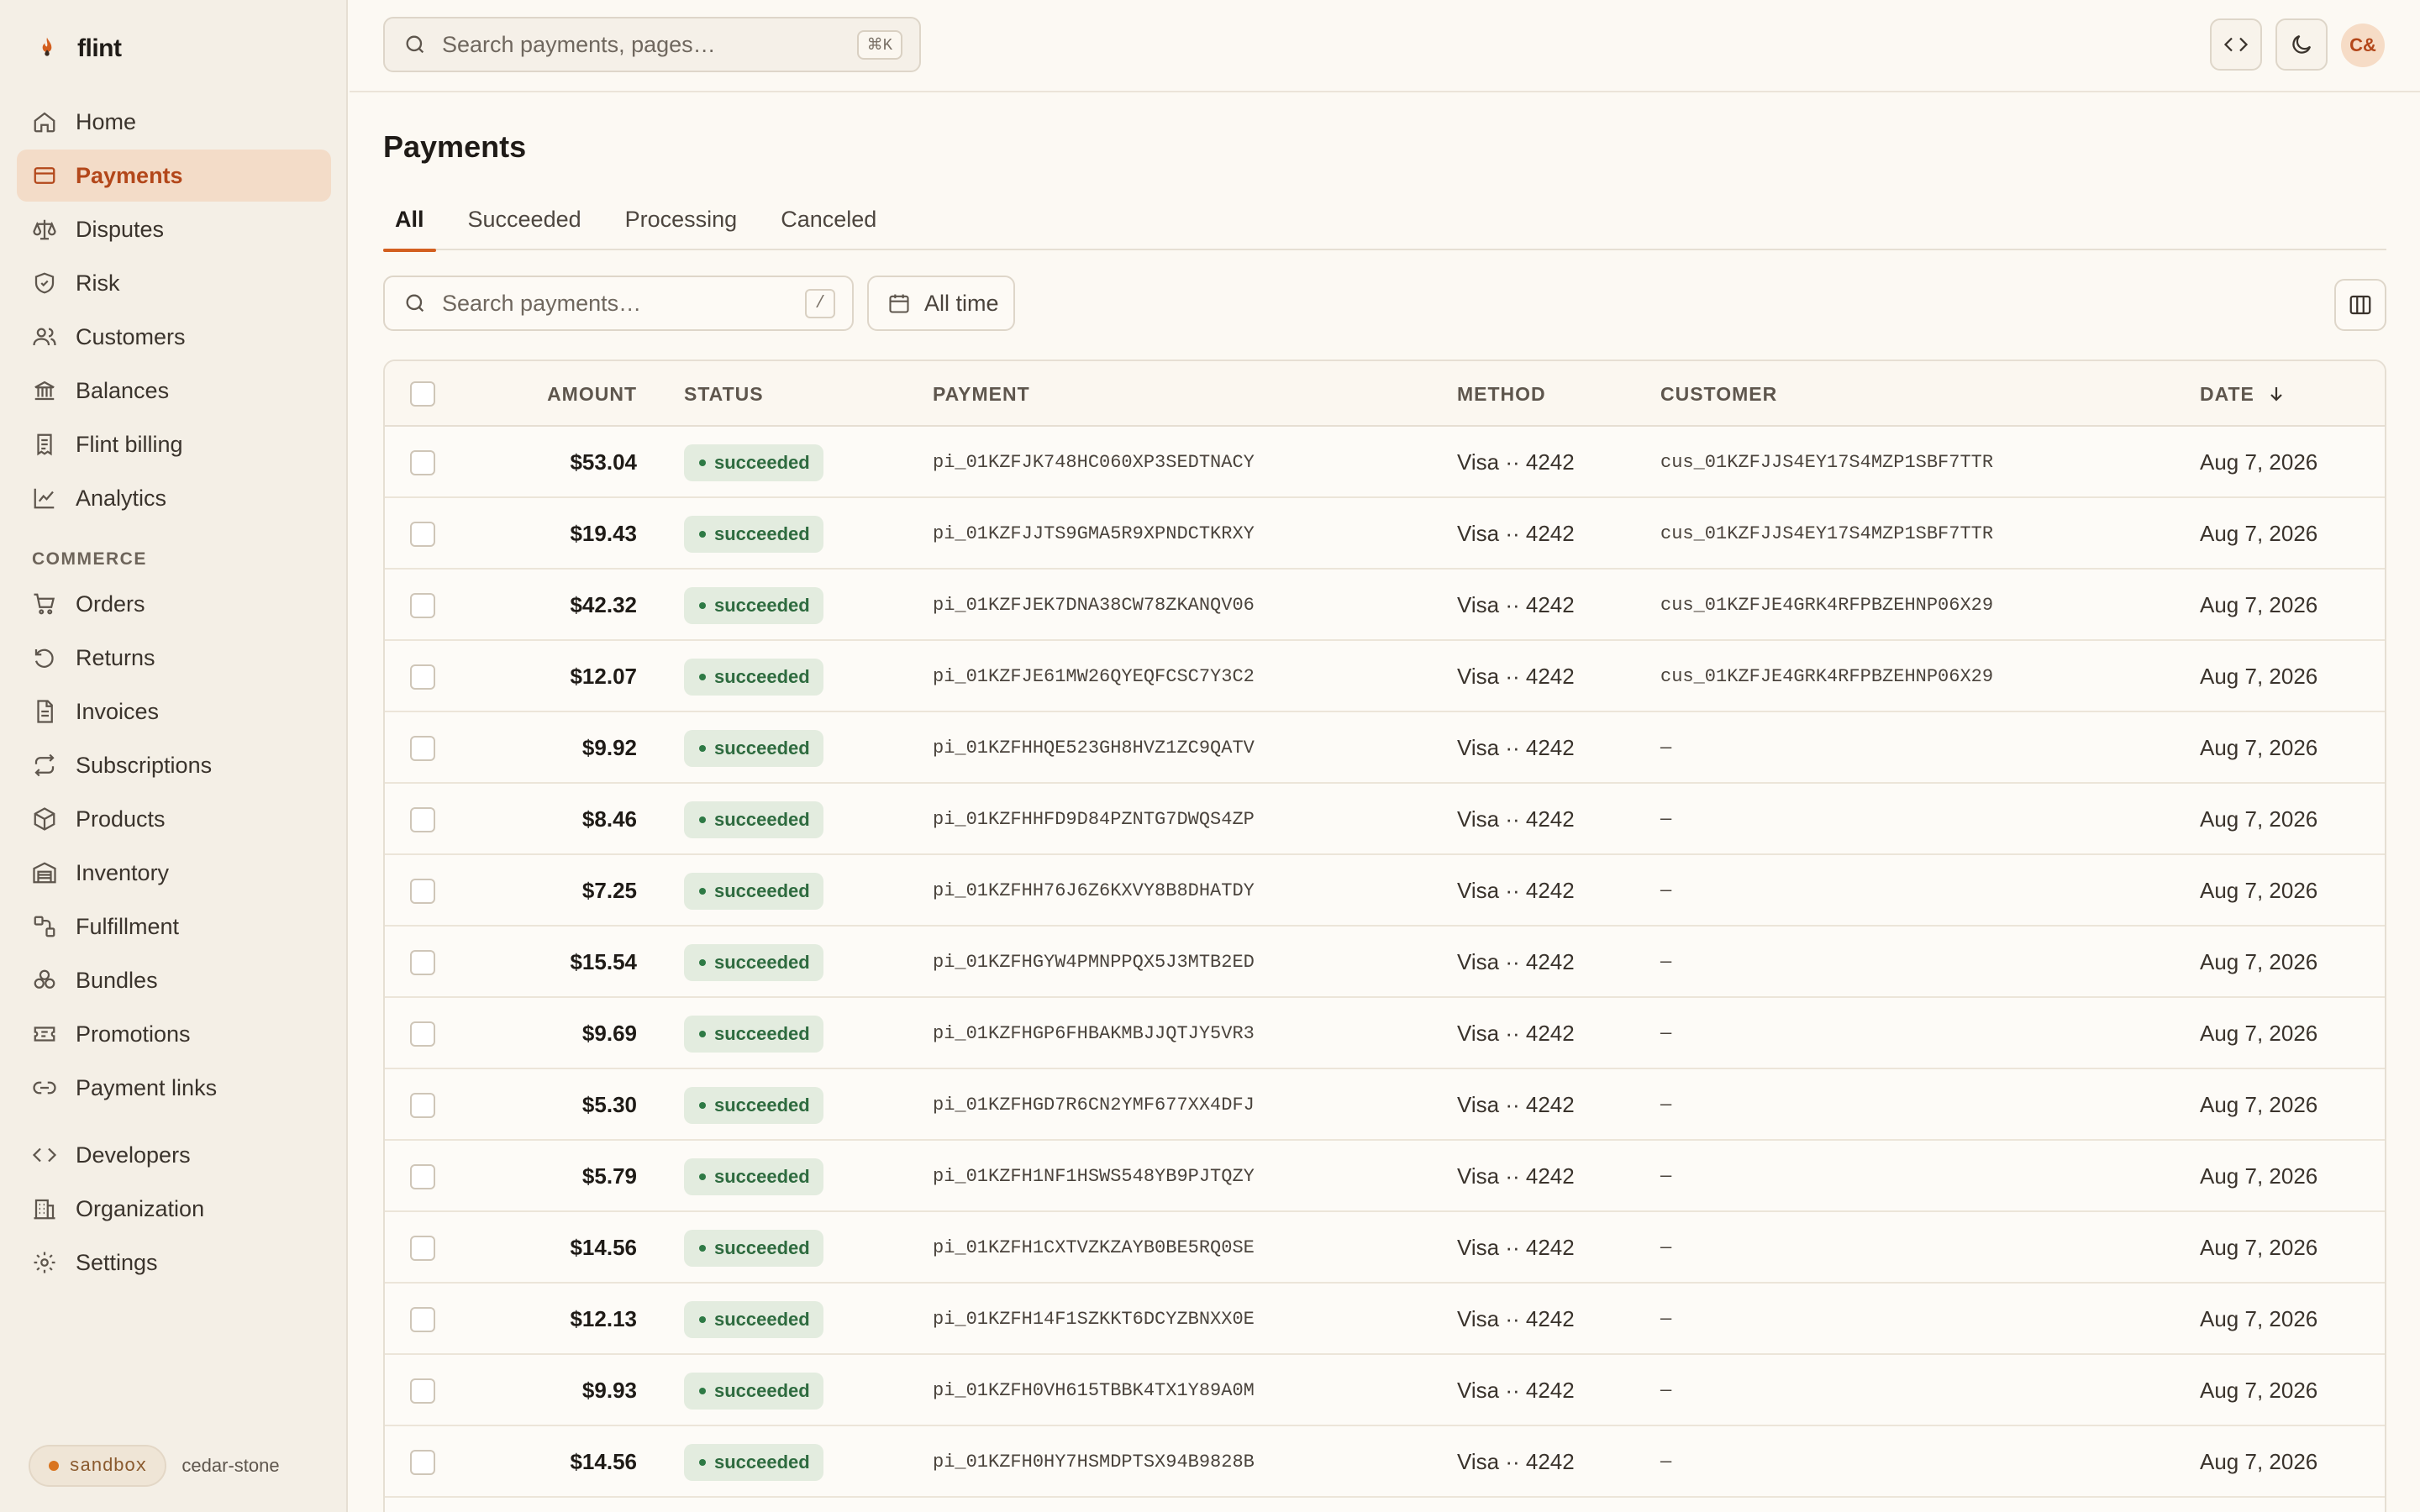 The image size is (2420, 1512). What do you see at coordinates (982, 394) in the screenshot?
I see `header-payment: PAYMENT` at bounding box center [982, 394].